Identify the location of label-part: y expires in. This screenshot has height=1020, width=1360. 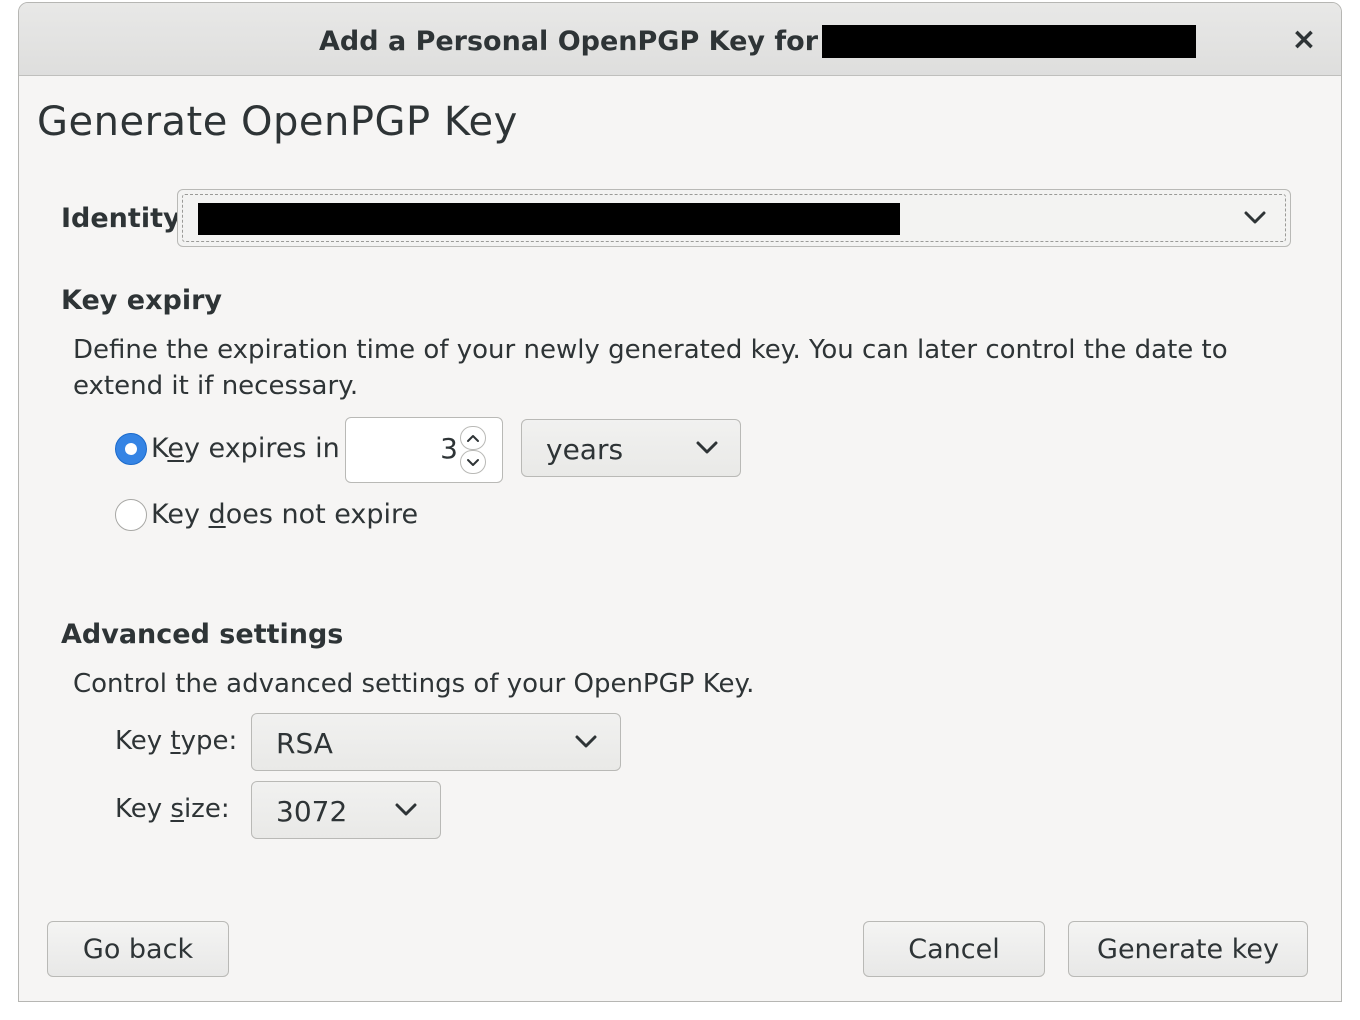
(262, 448).